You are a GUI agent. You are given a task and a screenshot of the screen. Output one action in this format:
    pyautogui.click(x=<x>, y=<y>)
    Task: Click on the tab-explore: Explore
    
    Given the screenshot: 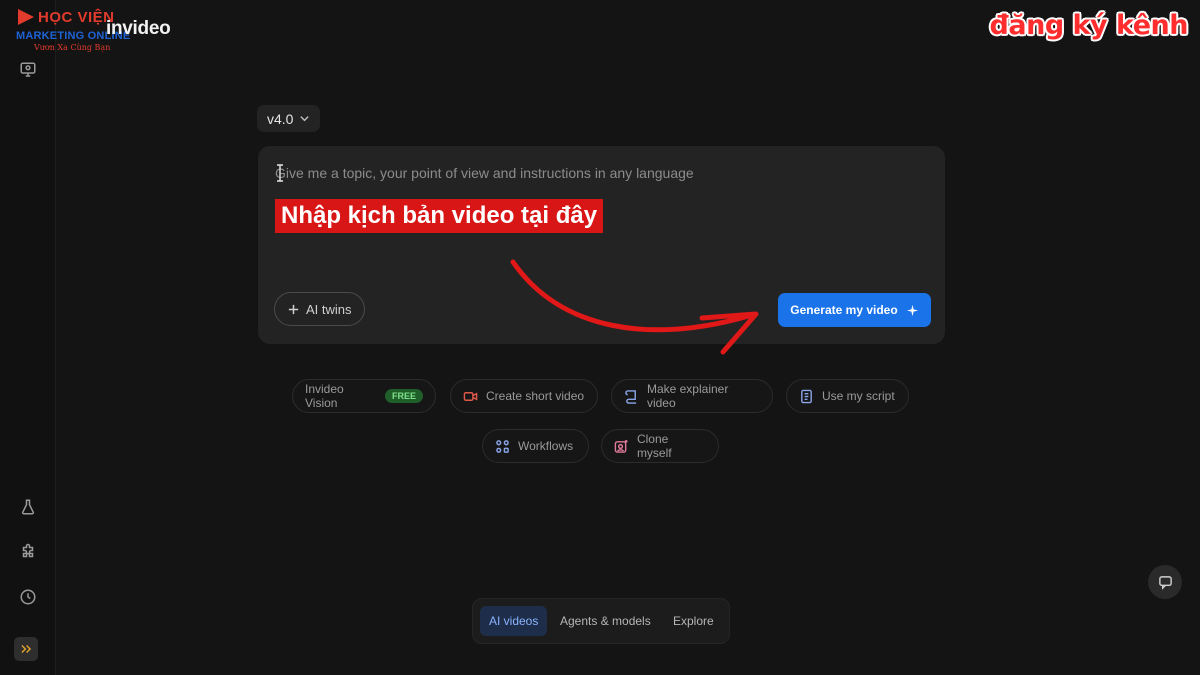 What is the action you would take?
    pyautogui.click(x=693, y=621)
    